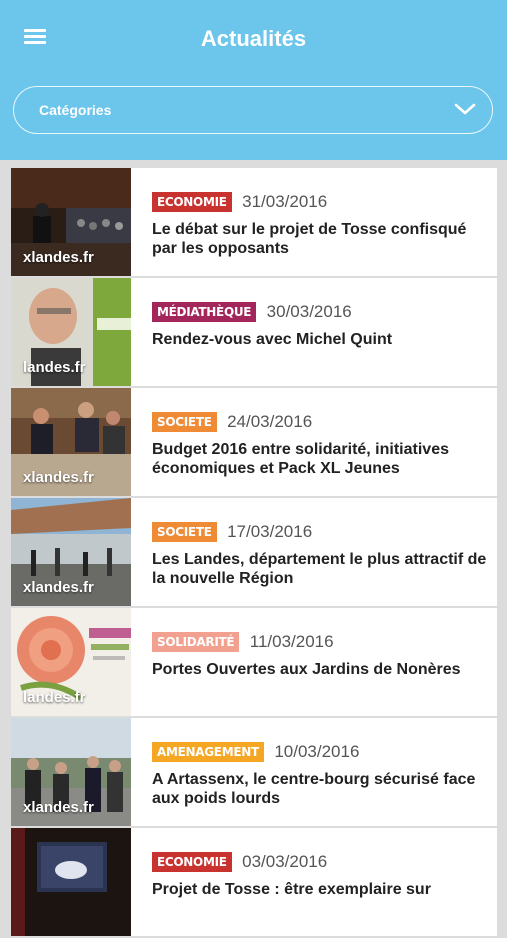  Describe the element at coordinates (291, 889) in the screenshot. I see `news-title: Projet de Tosse : être exemplaire sur` at that location.